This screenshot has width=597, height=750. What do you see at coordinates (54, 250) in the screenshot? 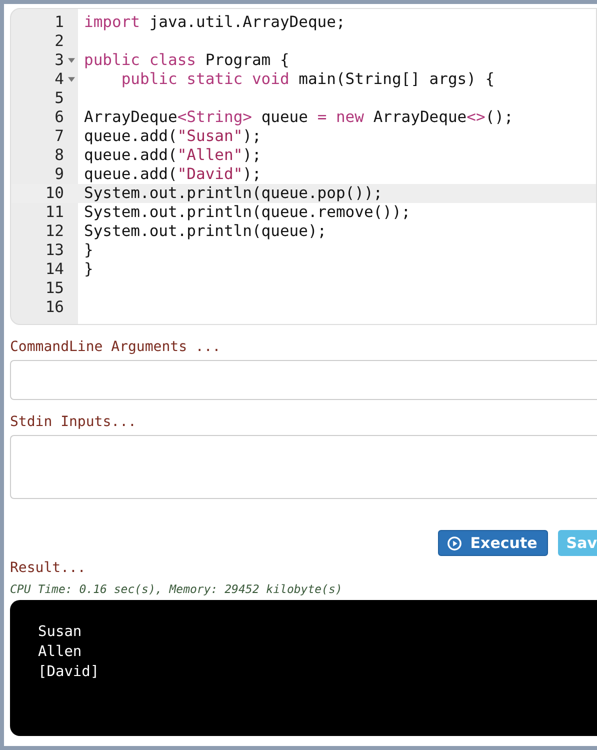
I see `line-number: 13` at bounding box center [54, 250].